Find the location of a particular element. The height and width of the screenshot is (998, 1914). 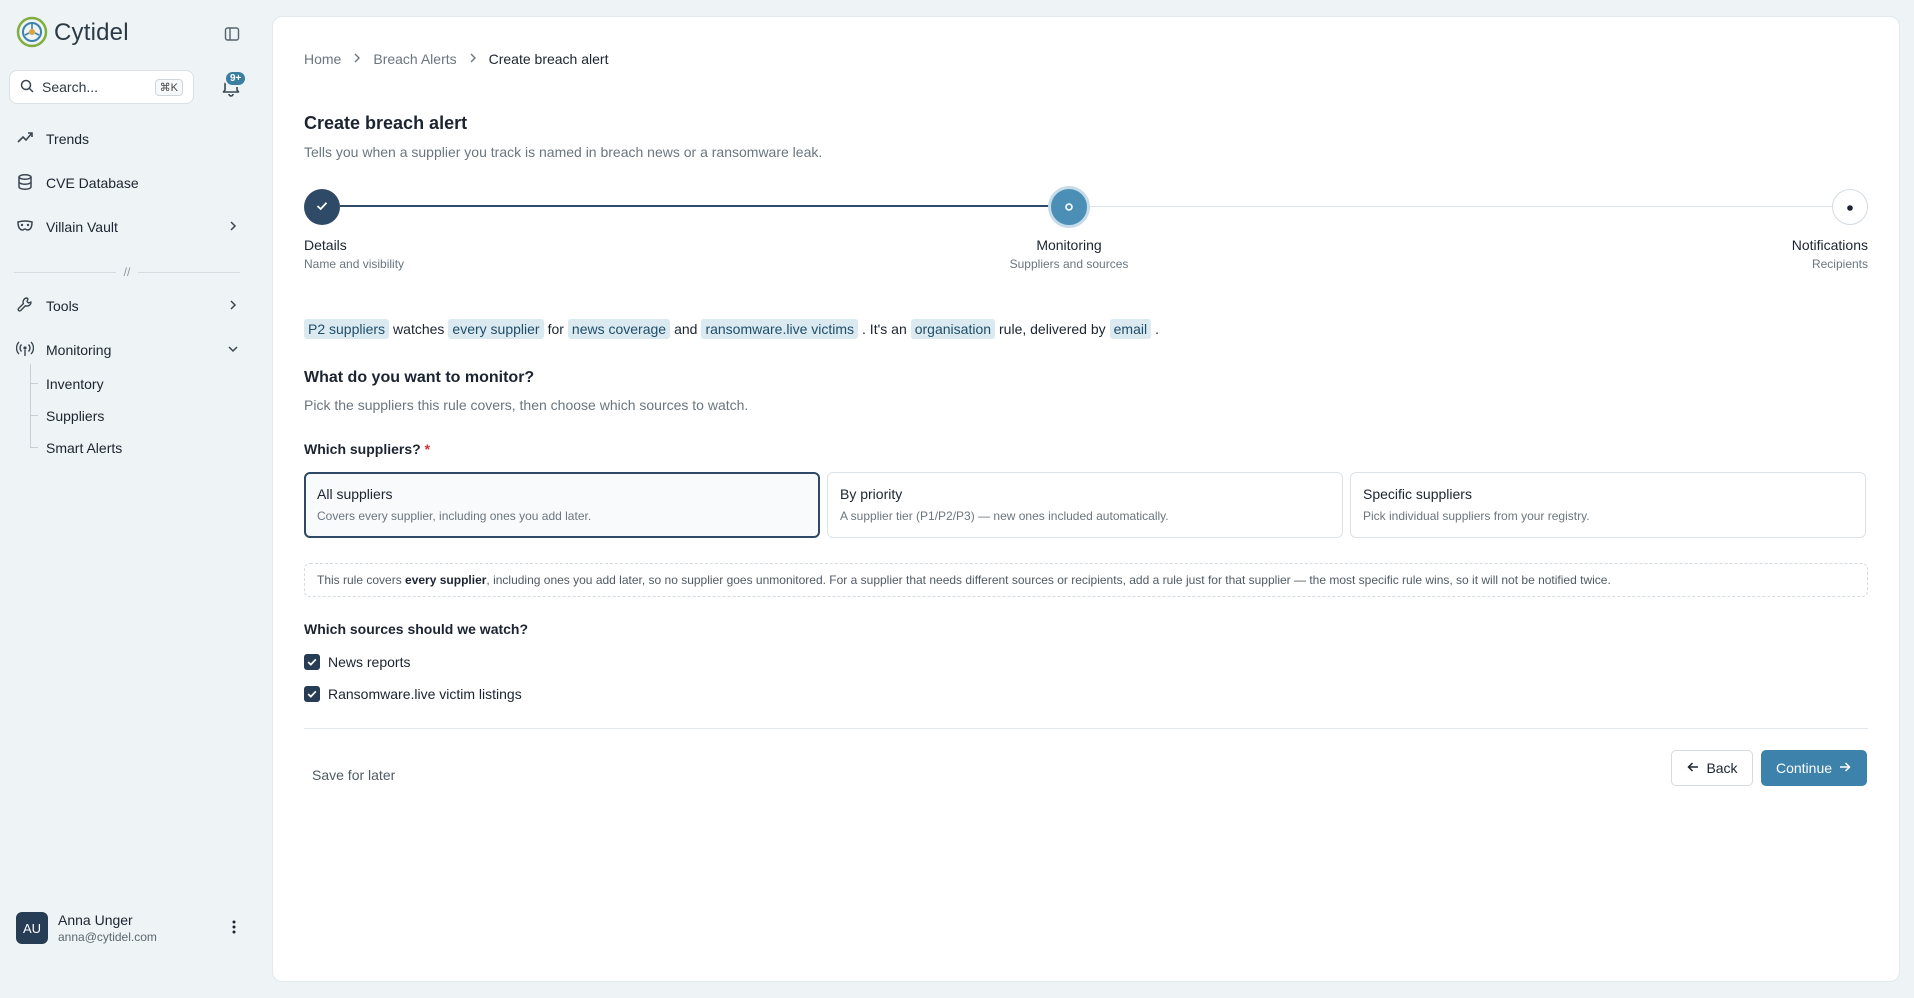

arrow-left-icon is located at coordinates (1693, 768).